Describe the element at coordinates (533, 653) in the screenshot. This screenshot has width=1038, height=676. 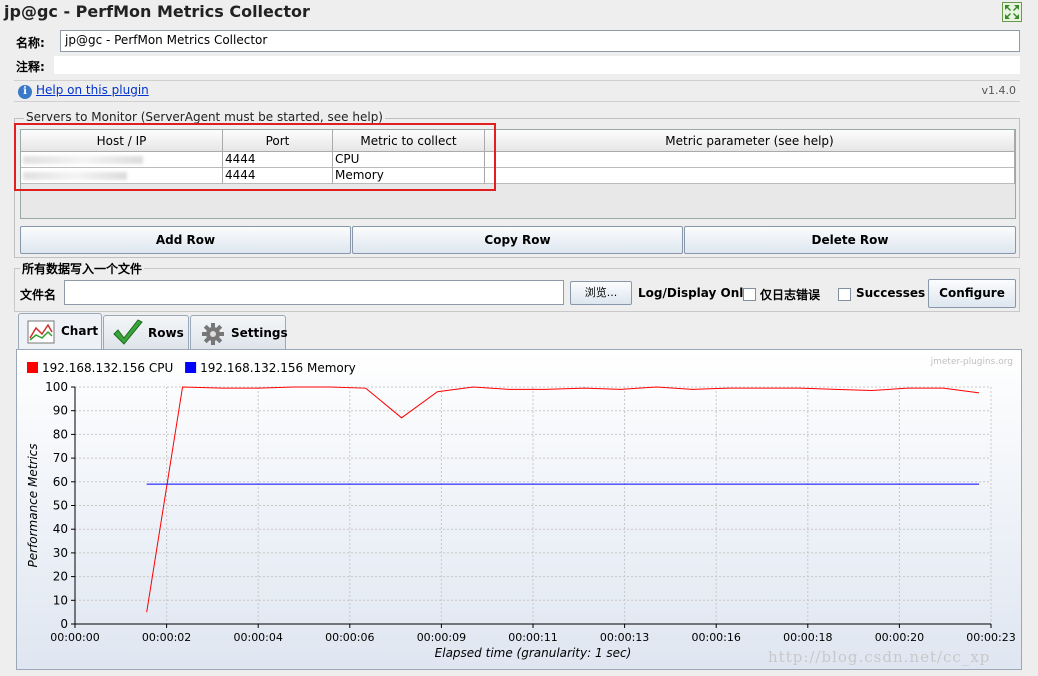
I see `x-axis-label: Elapsed time (granularity: 1 sec)` at that location.